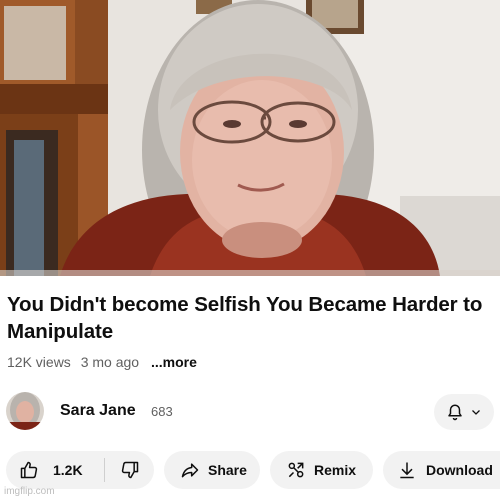 The height and width of the screenshot is (500, 500). What do you see at coordinates (476, 412) in the screenshot?
I see `chevron-down-icon` at bounding box center [476, 412].